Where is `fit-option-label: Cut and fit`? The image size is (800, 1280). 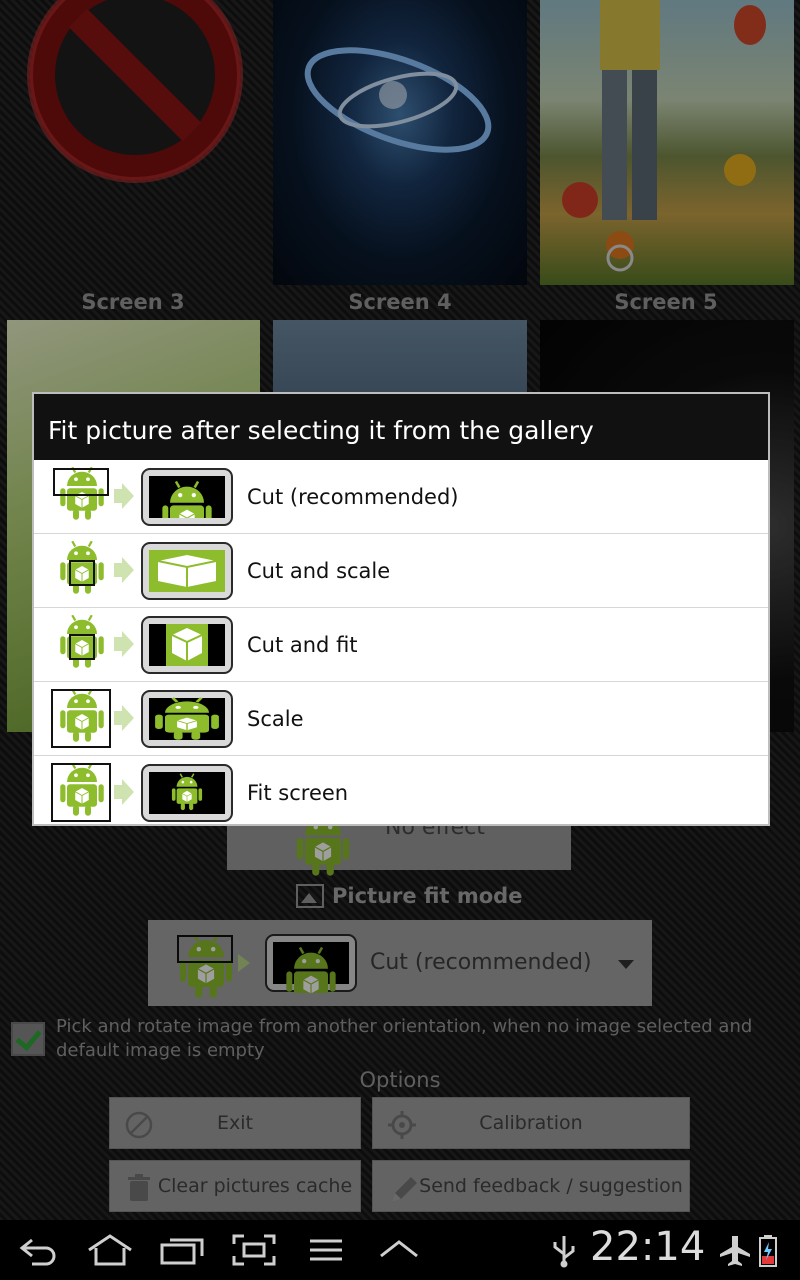
fit-option-label: Cut and fit is located at coordinates (302, 645).